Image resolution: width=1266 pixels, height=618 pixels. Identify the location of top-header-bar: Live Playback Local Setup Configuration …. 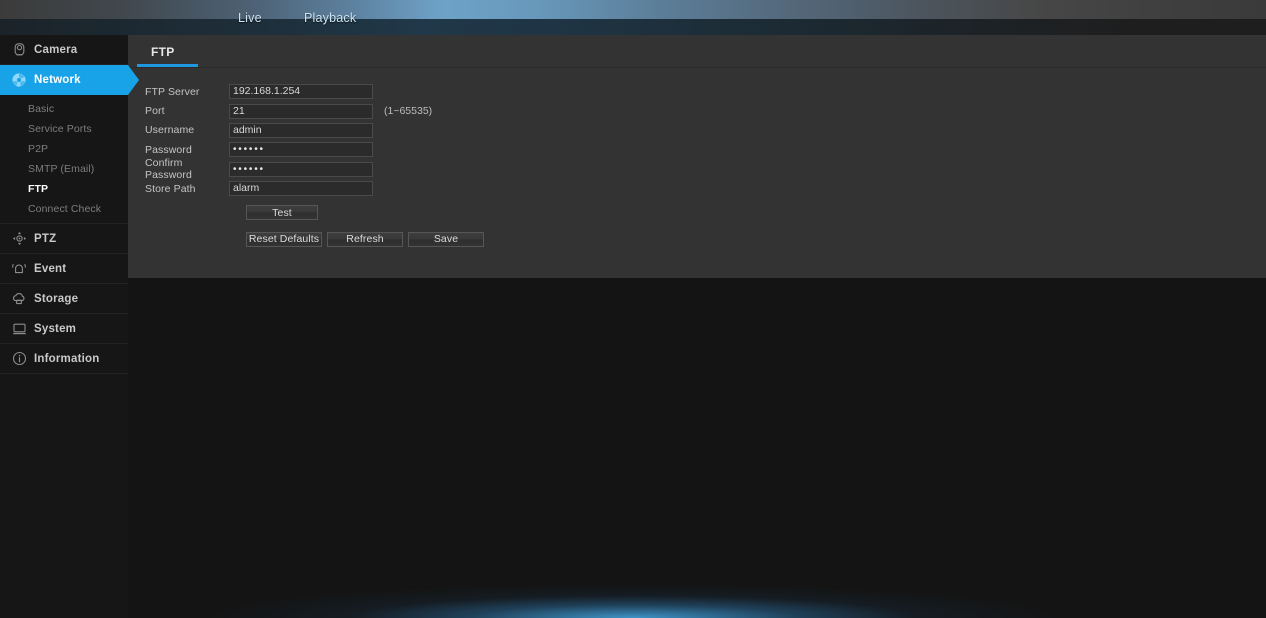
(633, 17).